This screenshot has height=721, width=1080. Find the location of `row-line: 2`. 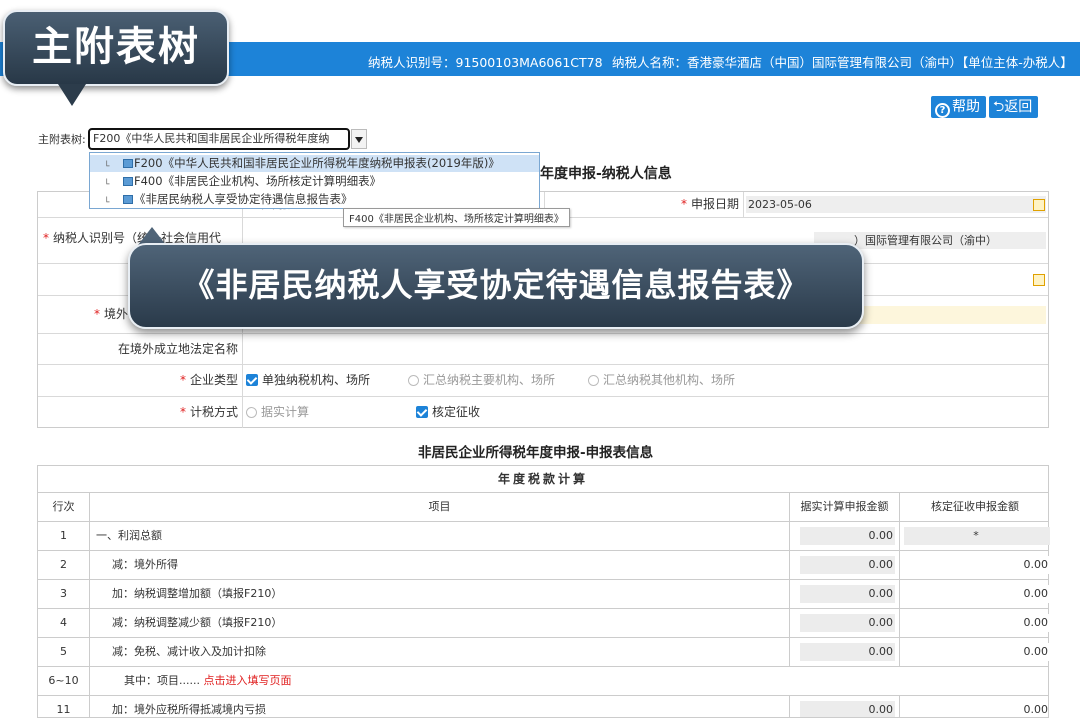

row-line: 2 is located at coordinates (64, 565).